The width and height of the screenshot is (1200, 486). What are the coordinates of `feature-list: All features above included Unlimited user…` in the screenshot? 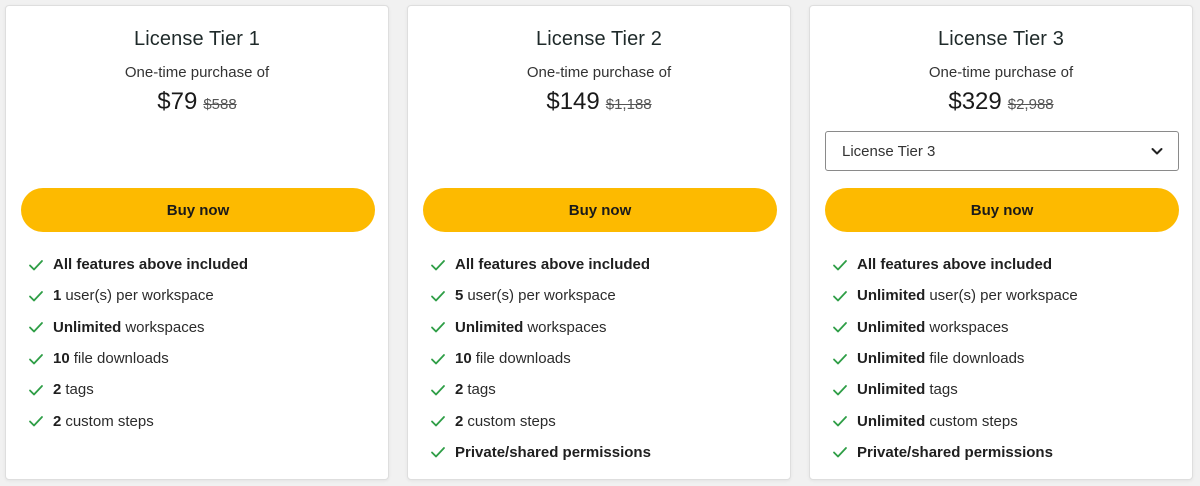 It's located at (1007, 358).